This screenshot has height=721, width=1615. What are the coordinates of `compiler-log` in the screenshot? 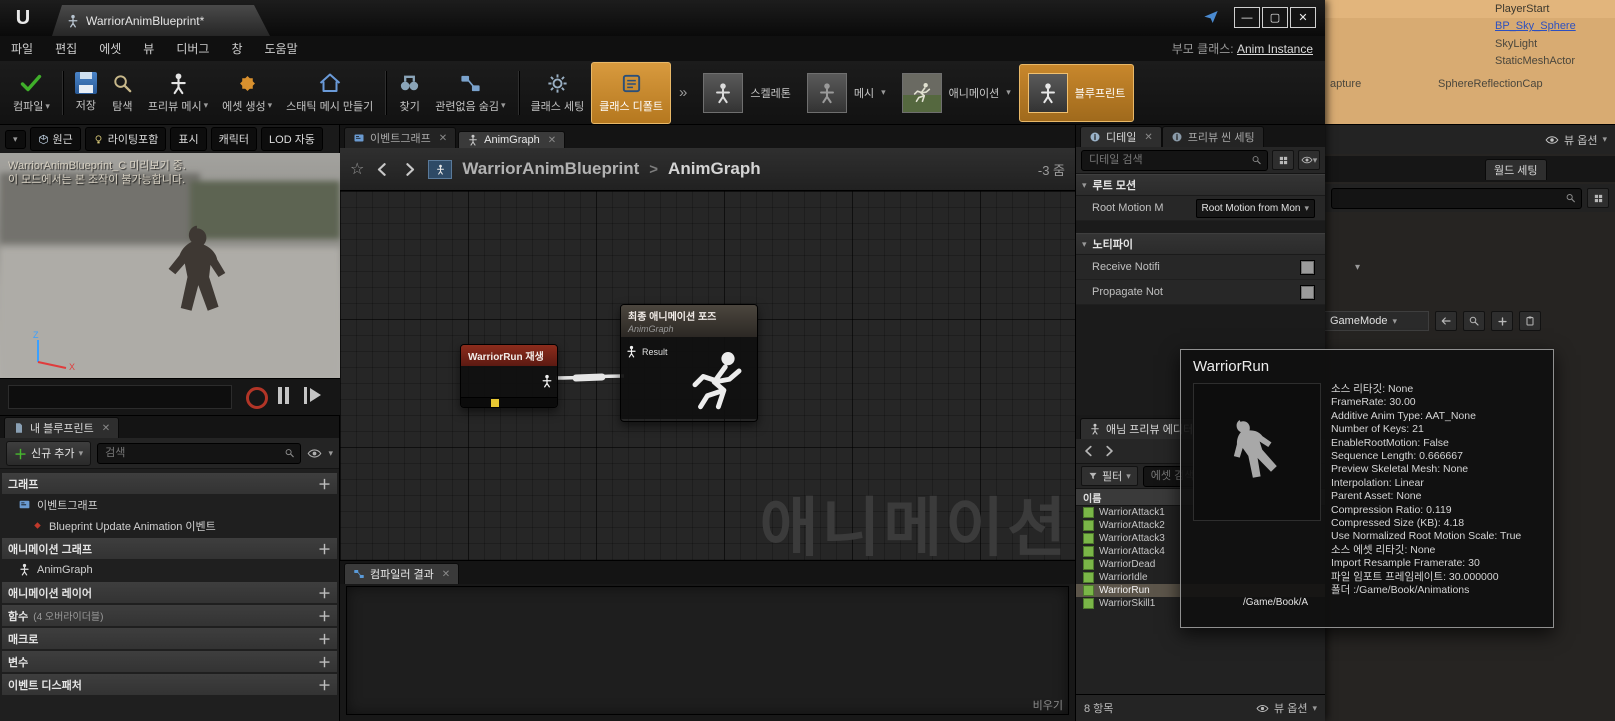 It's located at (707, 650).